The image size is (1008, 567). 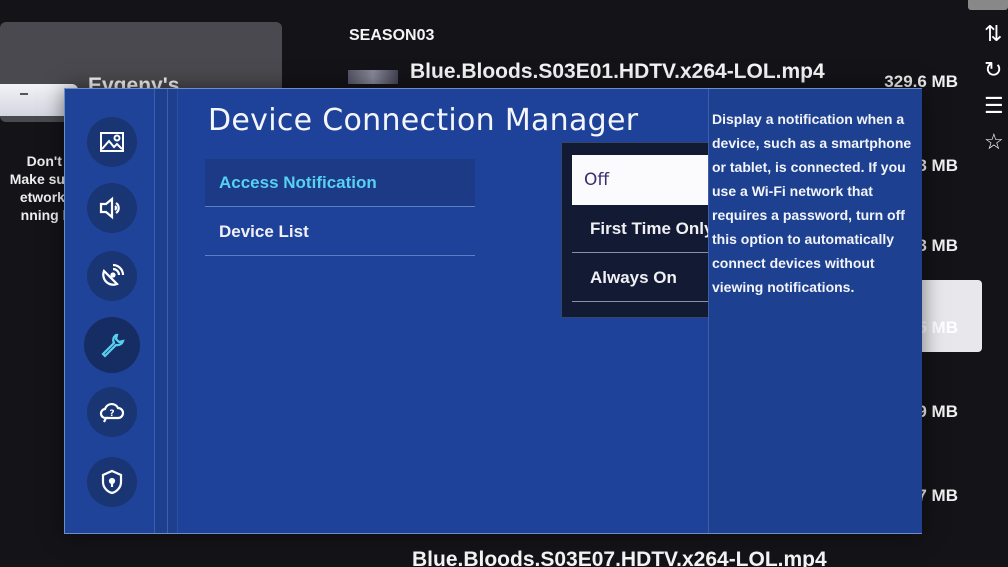 I want to click on menu-item-access-notification: Access Notification, so click(x=340, y=183).